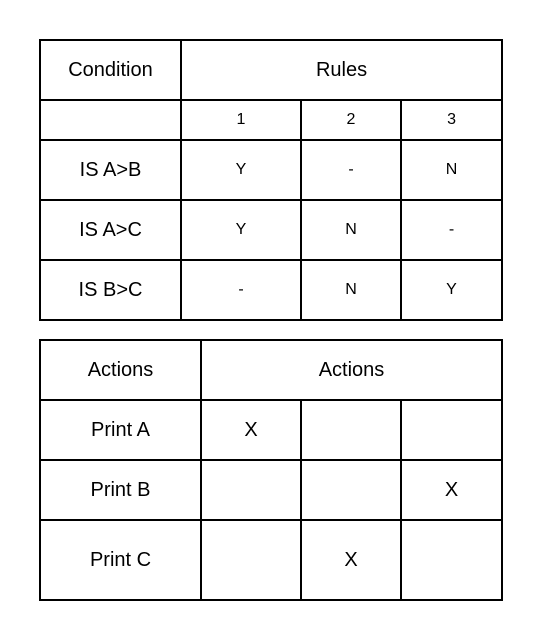 This screenshot has width=540, height=640. Describe the element at coordinates (110, 120) in the screenshot. I see `blank-cell` at that location.